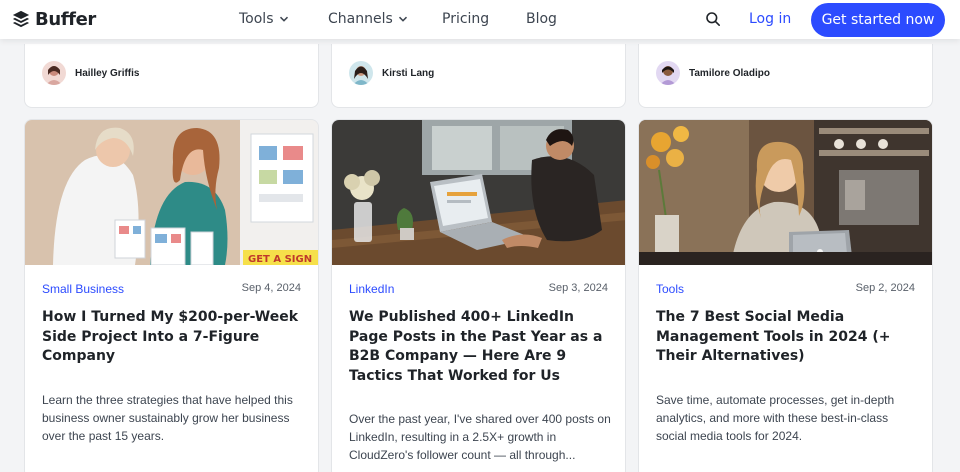 This screenshot has width=960, height=472. I want to click on buffer-logo: Buffer, so click(54, 19).